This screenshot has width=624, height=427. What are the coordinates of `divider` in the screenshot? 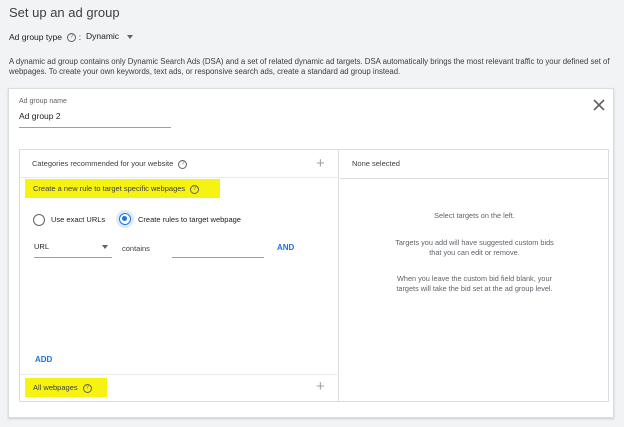 It's located at (474, 178).